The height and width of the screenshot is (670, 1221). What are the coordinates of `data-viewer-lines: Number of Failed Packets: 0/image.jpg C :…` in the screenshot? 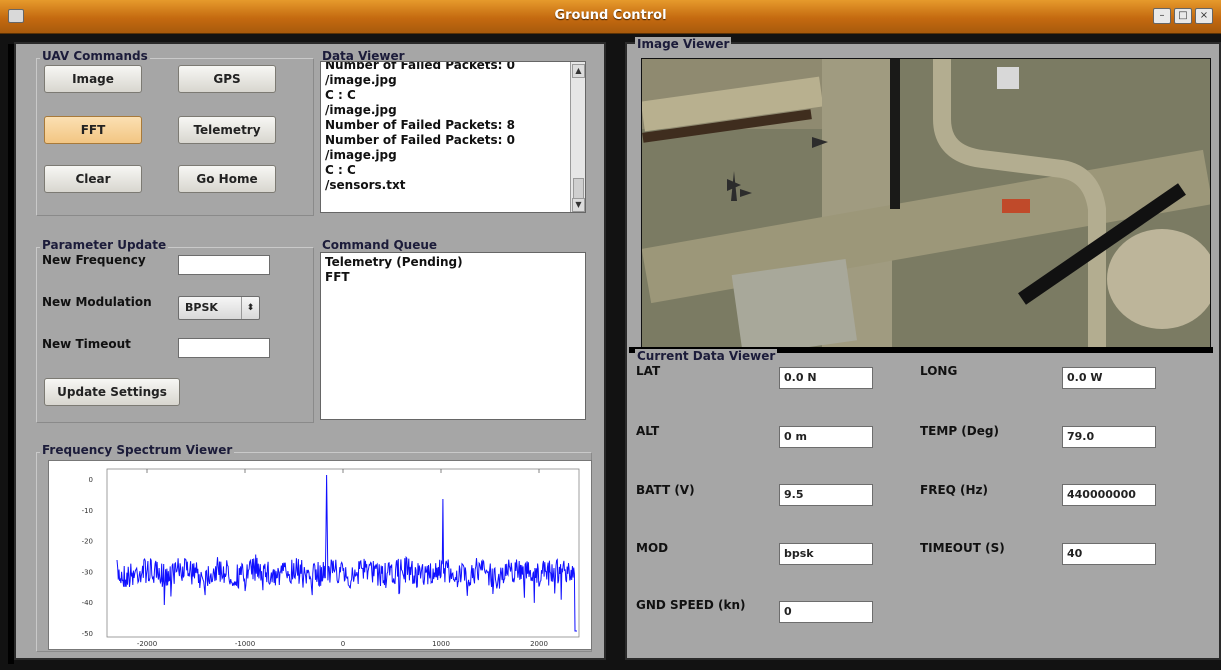 It's located at (445, 127).